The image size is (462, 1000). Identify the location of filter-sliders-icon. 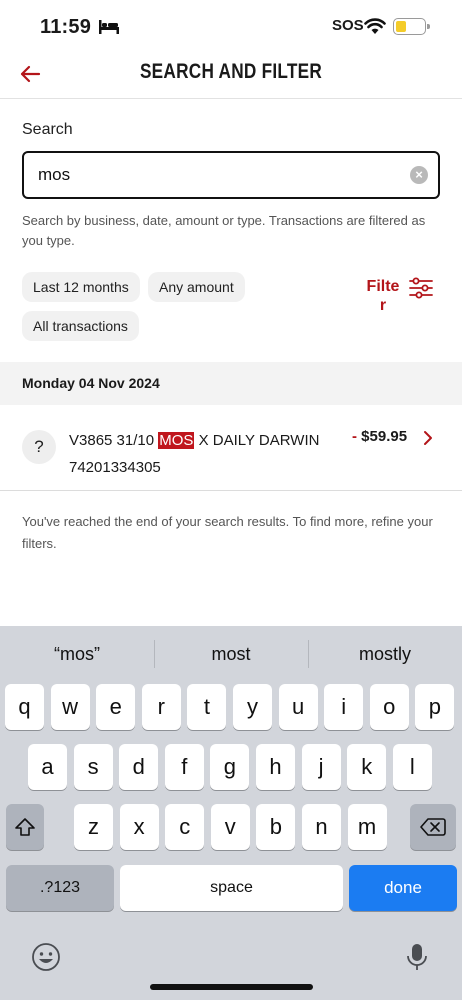
(421, 288).